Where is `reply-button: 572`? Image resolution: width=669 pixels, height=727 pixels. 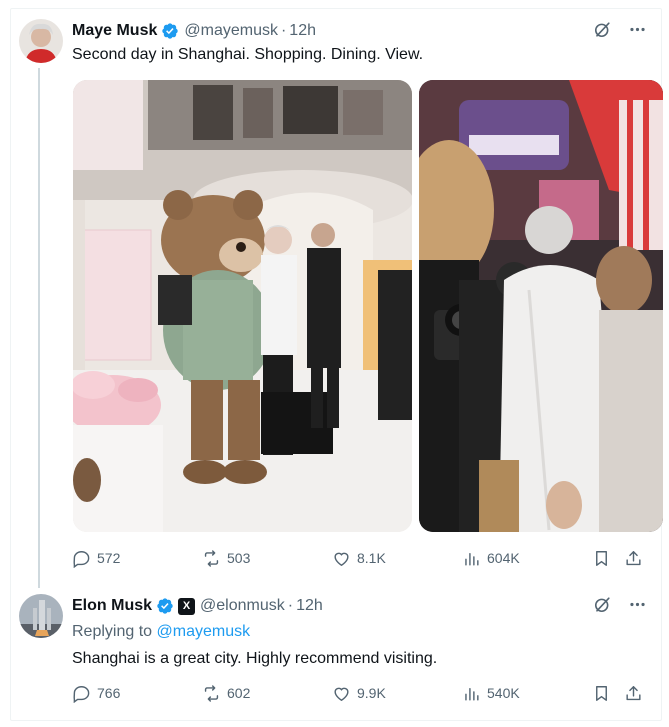
reply-button: 572 is located at coordinates (96, 558).